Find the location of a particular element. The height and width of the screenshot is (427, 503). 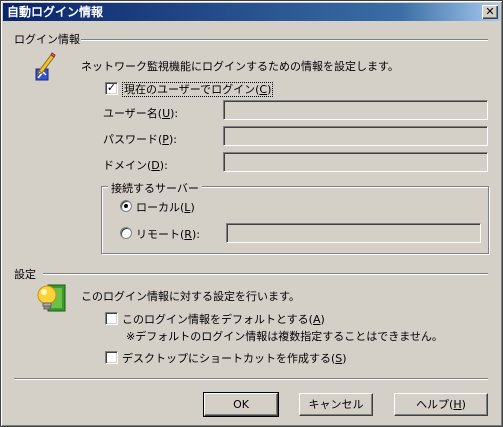

remote-suffix: ): is located at coordinates (195, 234).